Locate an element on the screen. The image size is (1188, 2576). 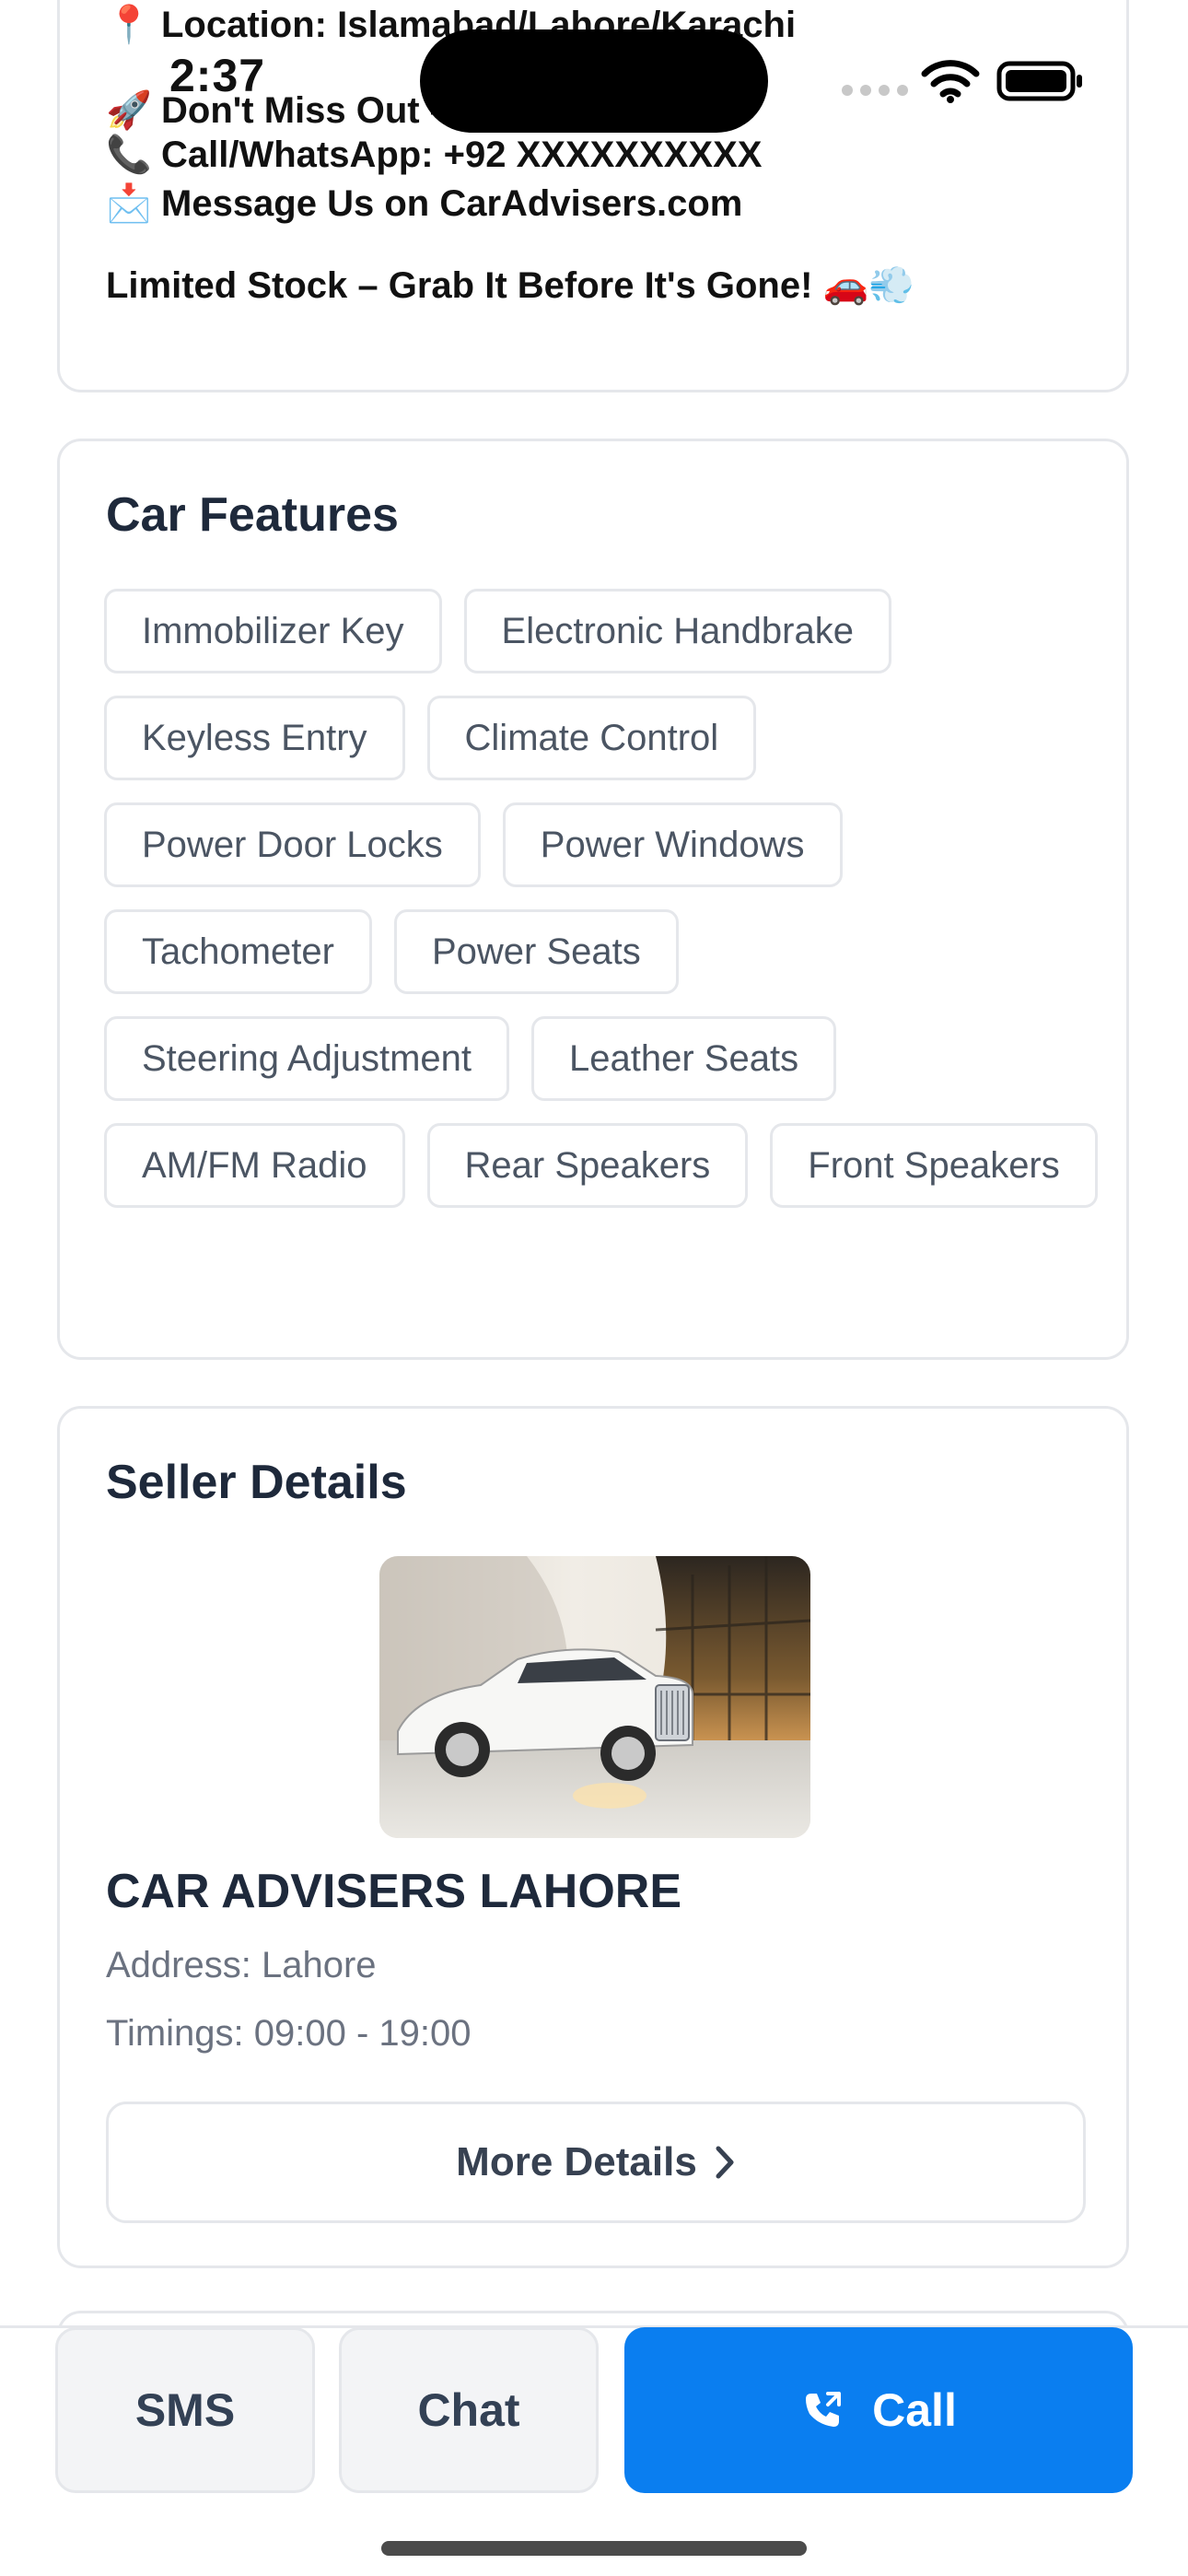
more-details-button: More Details is located at coordinates (596, 2162).